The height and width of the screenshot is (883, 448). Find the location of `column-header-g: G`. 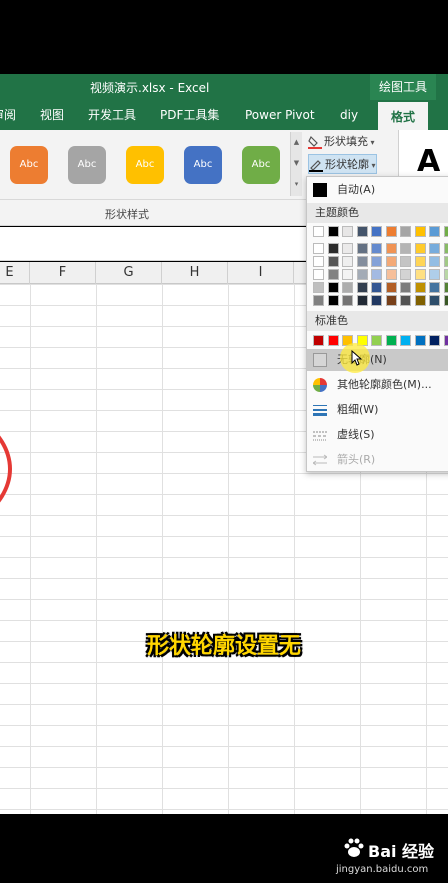

column-header-g: G is located at coordinates (129, 273).